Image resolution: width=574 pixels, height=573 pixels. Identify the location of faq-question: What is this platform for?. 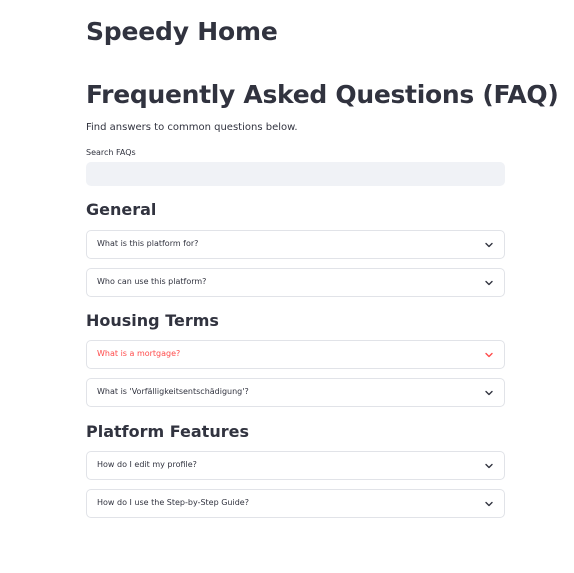
(148, 243).